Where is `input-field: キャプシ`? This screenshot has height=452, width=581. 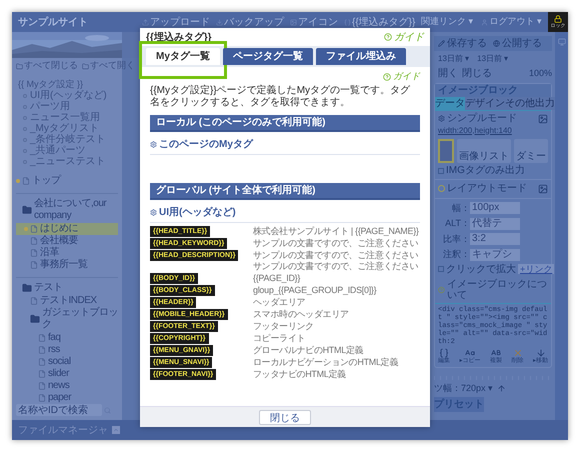
input-field: キャプシ is located at coordinates (495, 254).